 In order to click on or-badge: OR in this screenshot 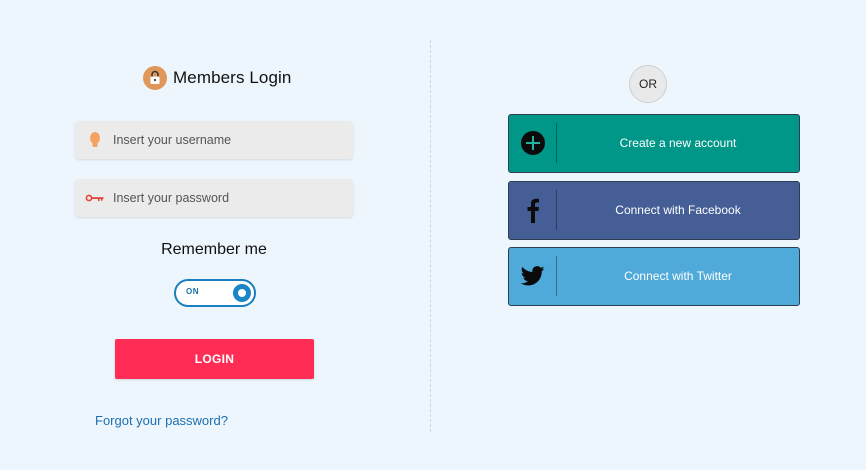, I will do `click(648, 84)`.